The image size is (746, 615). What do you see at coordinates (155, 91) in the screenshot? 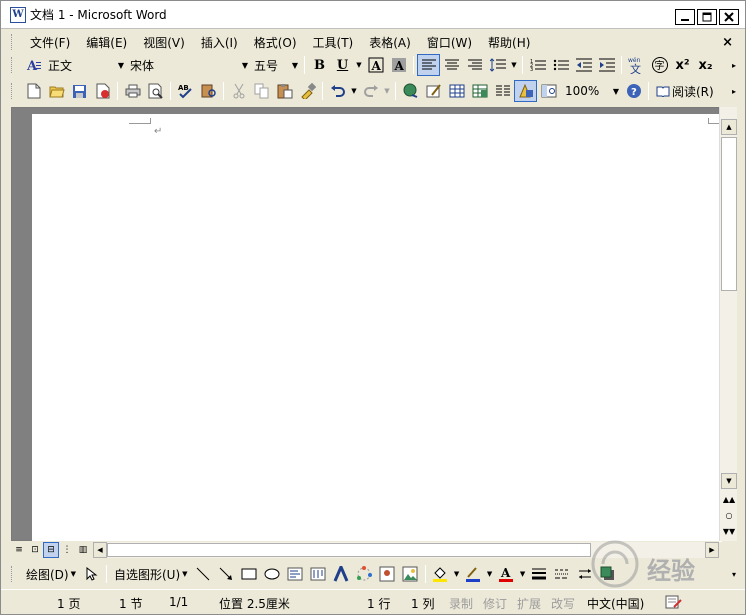
I see `print-preview-button` at bounding box center [155, 91].